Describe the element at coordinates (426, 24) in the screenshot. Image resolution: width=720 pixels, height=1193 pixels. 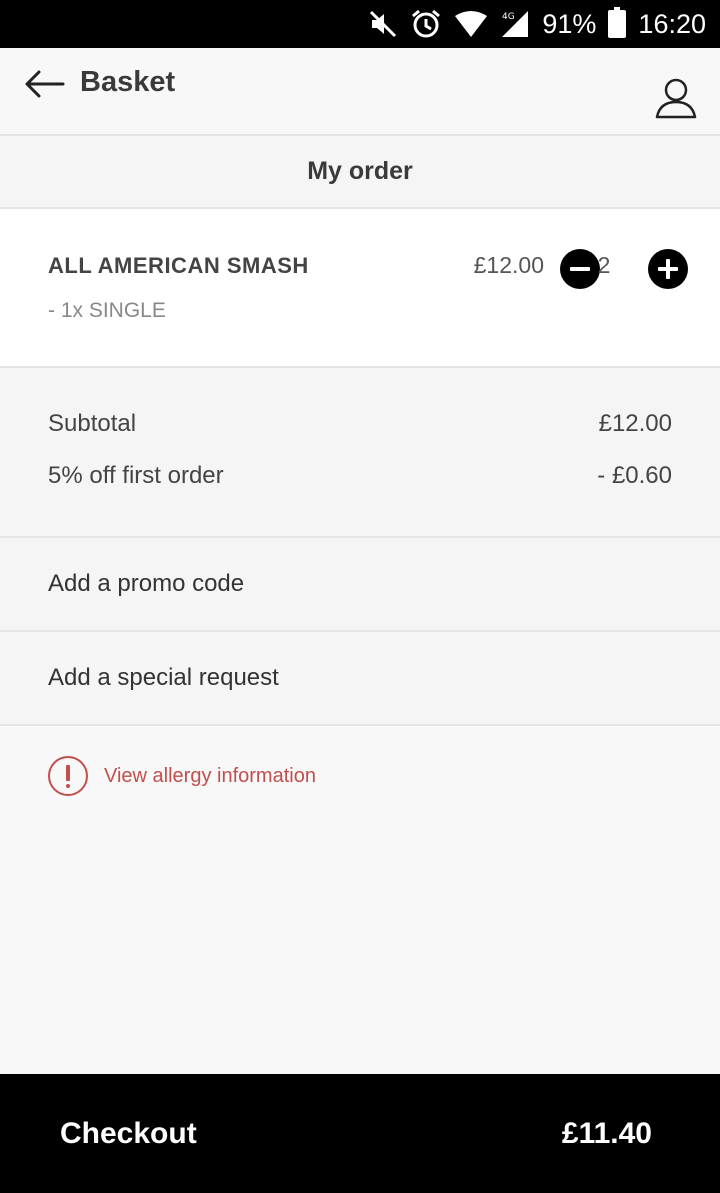
I see `alarm-icon` at that location.